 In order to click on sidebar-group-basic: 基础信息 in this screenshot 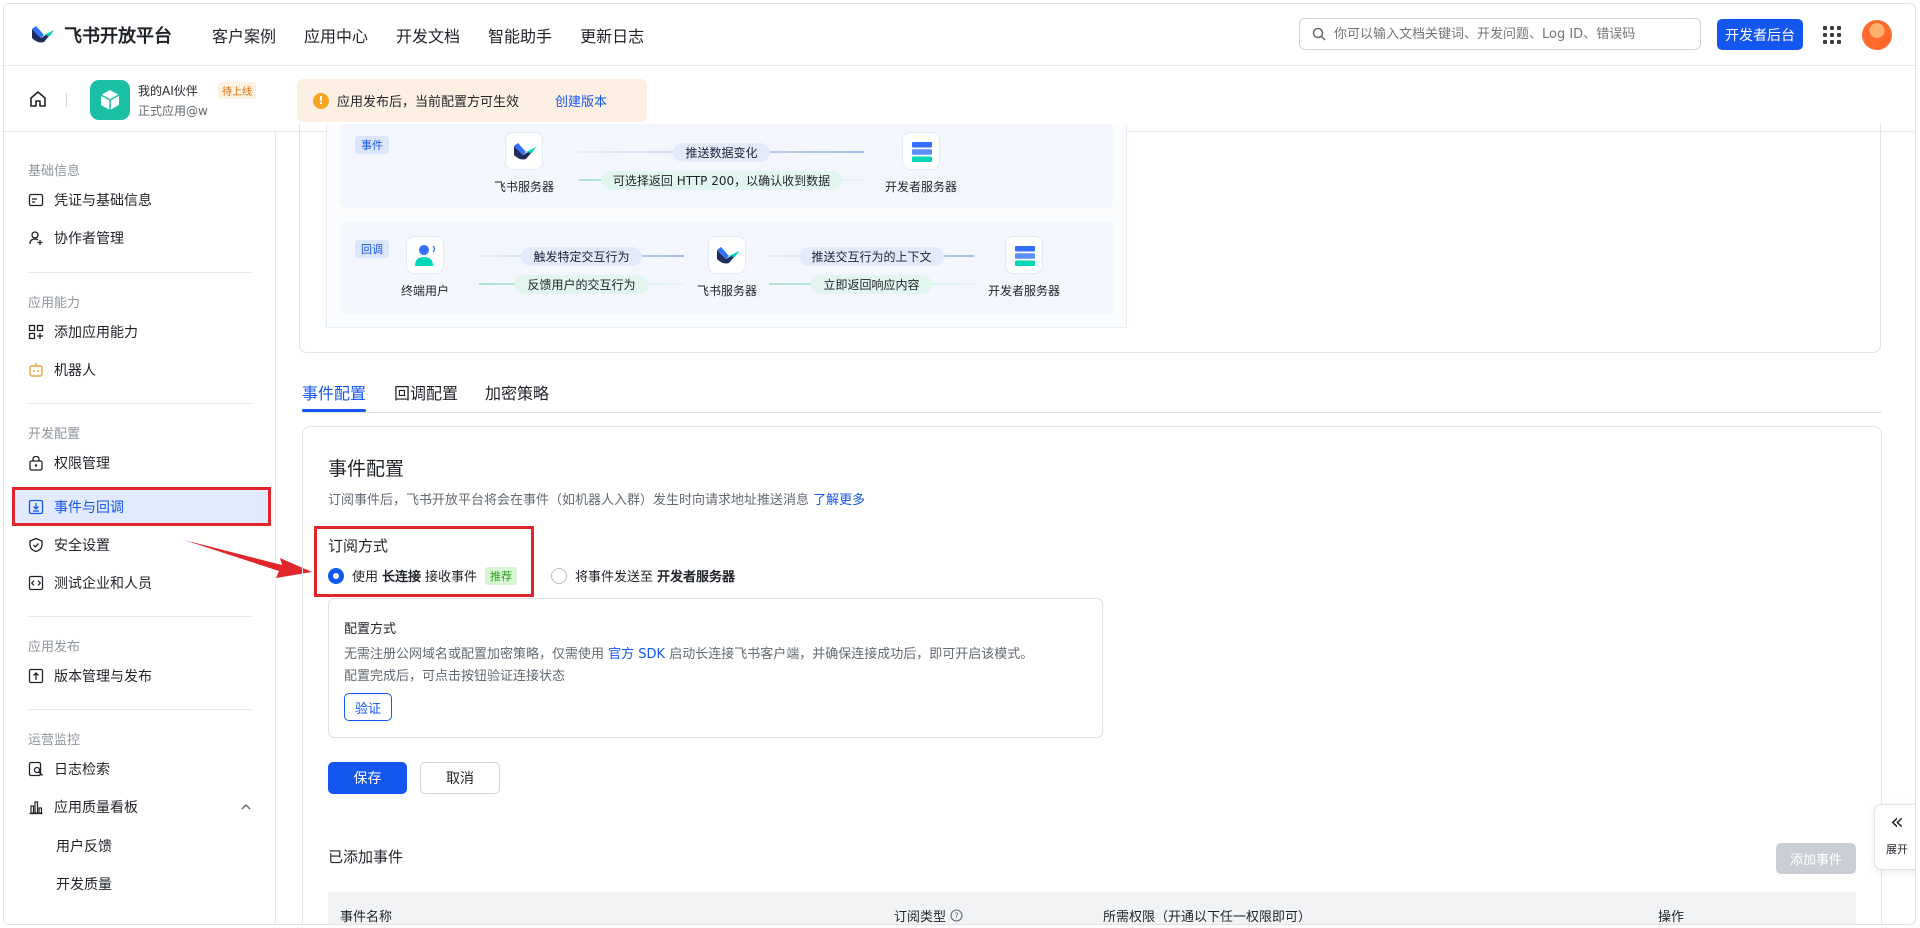, I will do `click(54, 171)`.